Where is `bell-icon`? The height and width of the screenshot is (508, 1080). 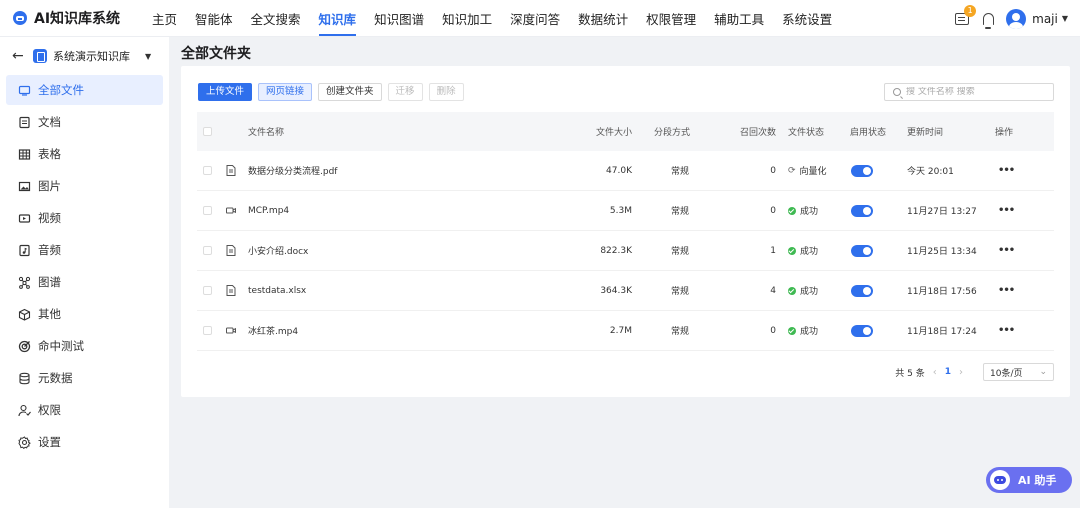 bell-icon is located at coordinates (989, 20).